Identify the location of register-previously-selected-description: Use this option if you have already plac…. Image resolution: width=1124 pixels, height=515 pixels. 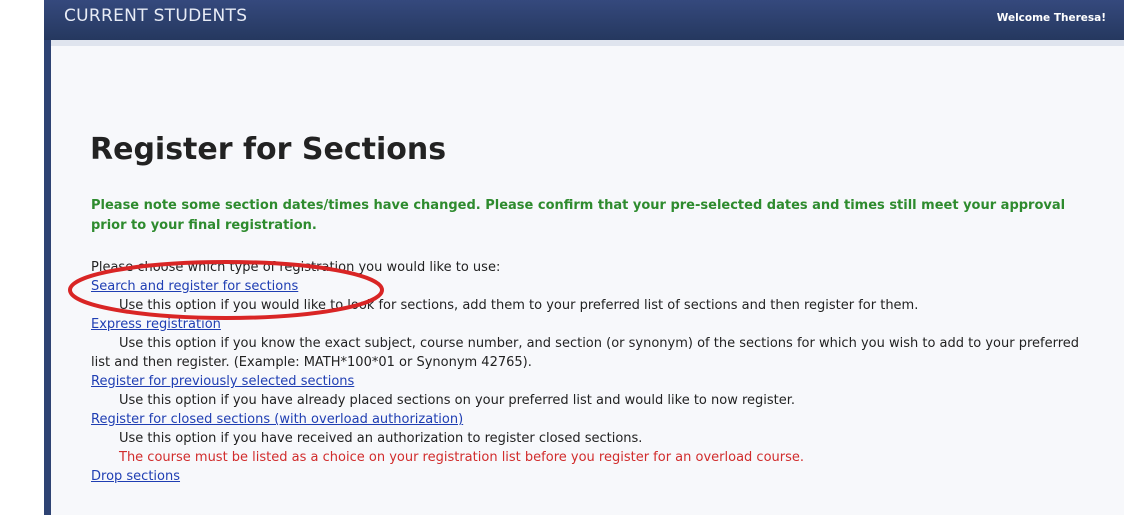
(457, 400).